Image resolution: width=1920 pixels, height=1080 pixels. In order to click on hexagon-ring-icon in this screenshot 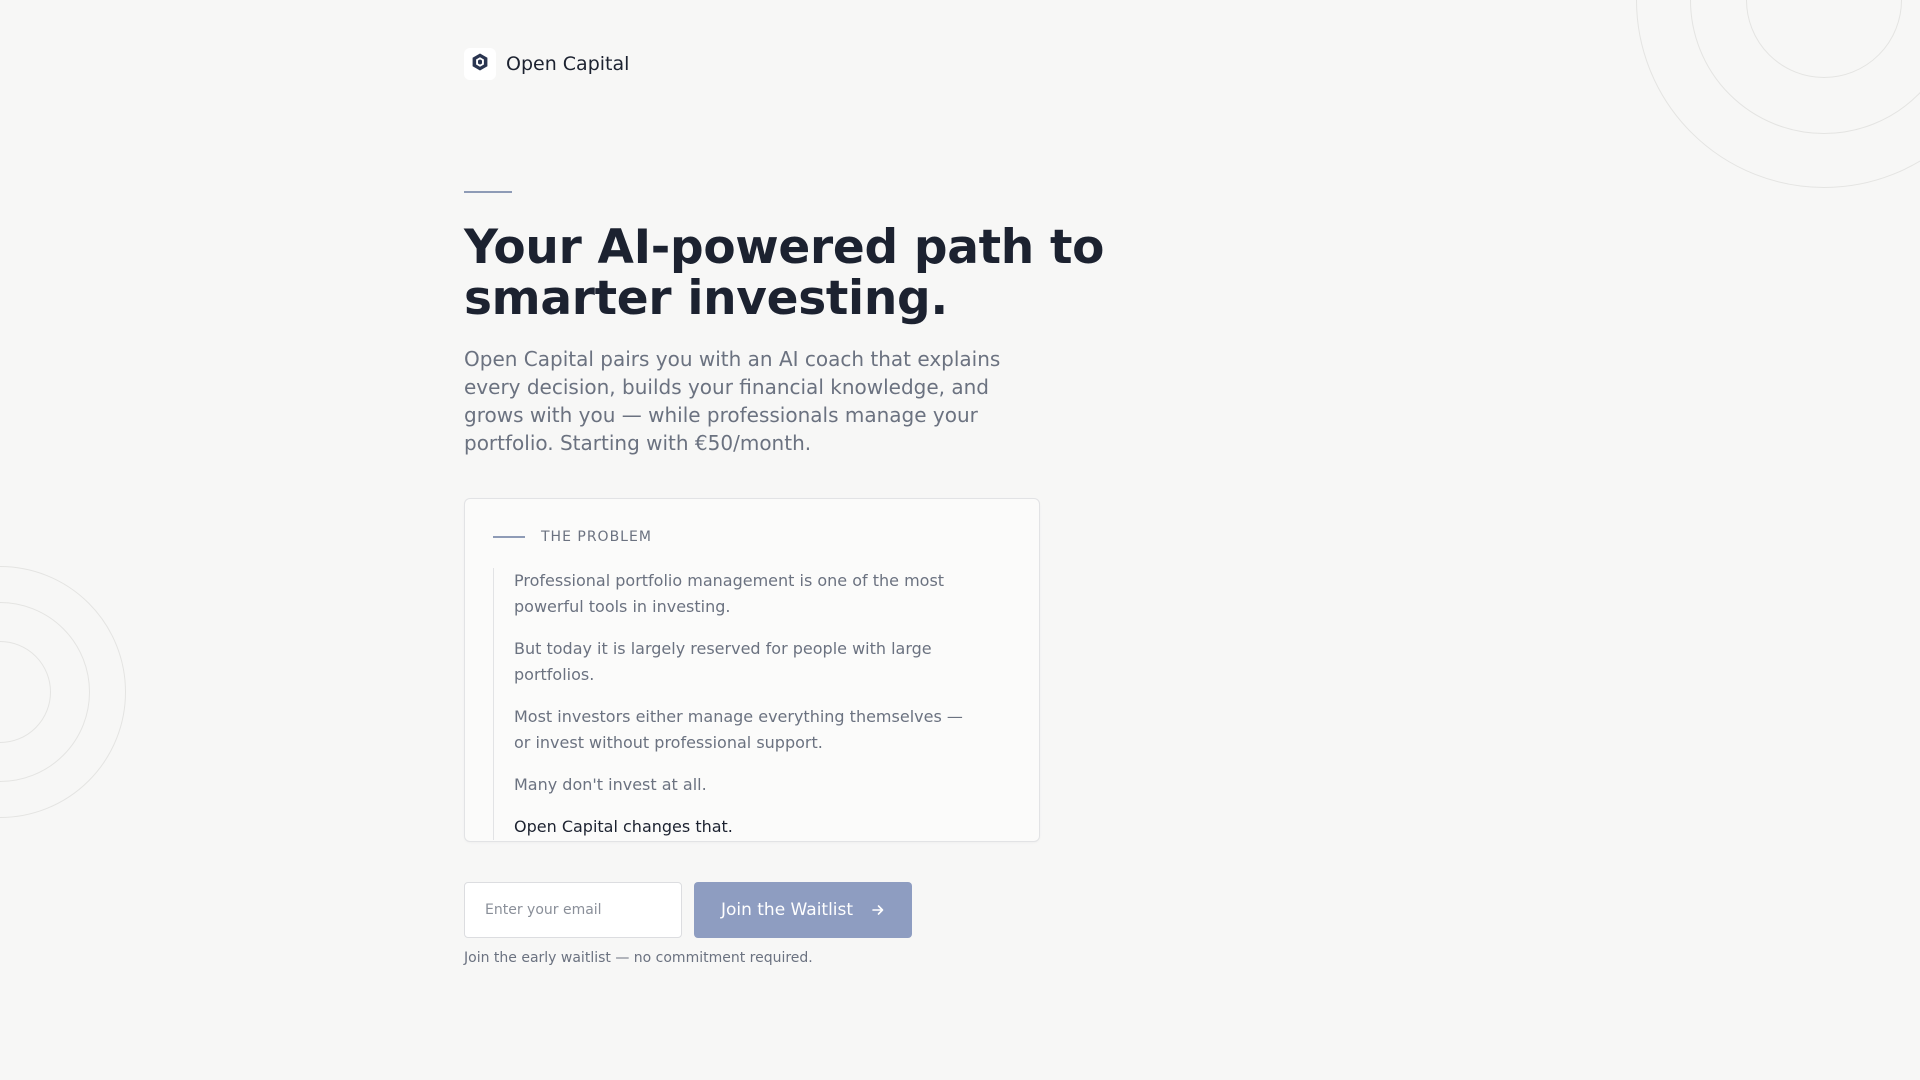, I will do `click(480, 64)`.